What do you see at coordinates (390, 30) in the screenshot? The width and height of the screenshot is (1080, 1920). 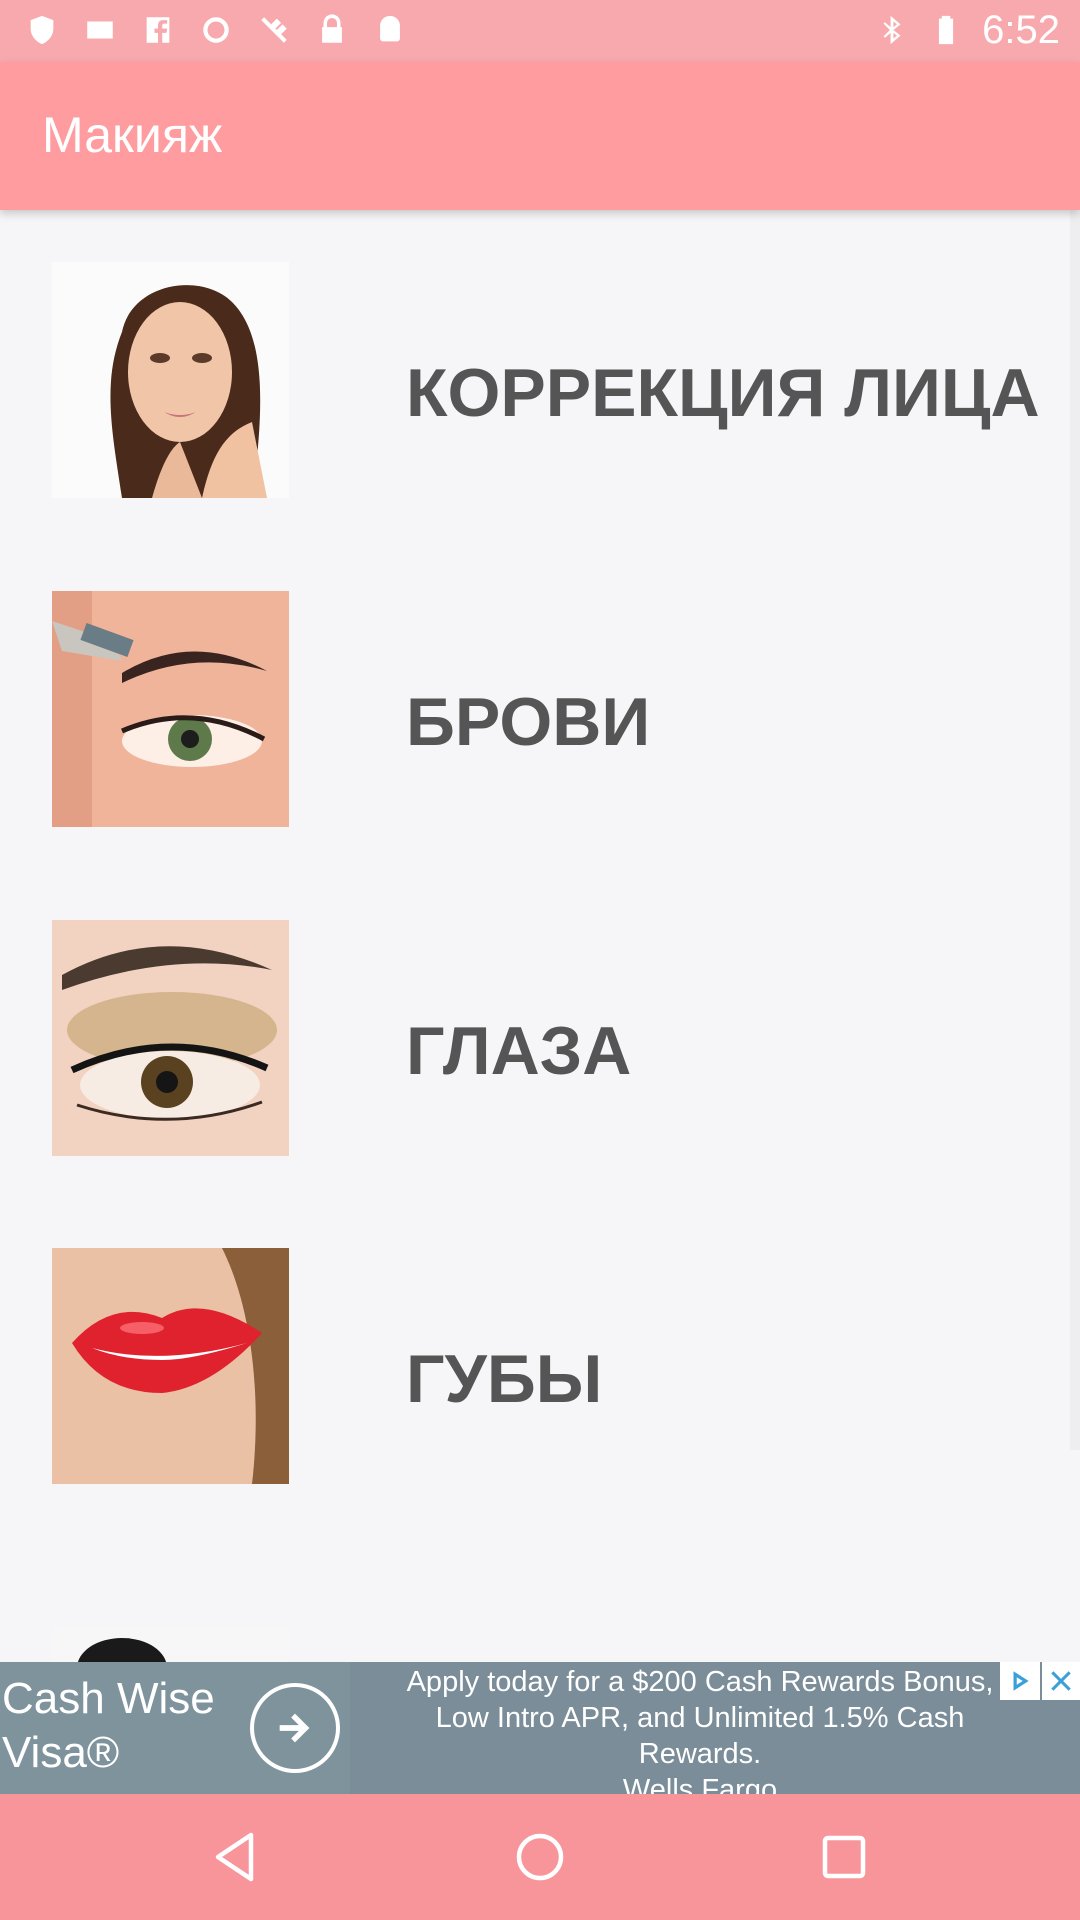 I see `android-icon` at bounding box center [390, 30].